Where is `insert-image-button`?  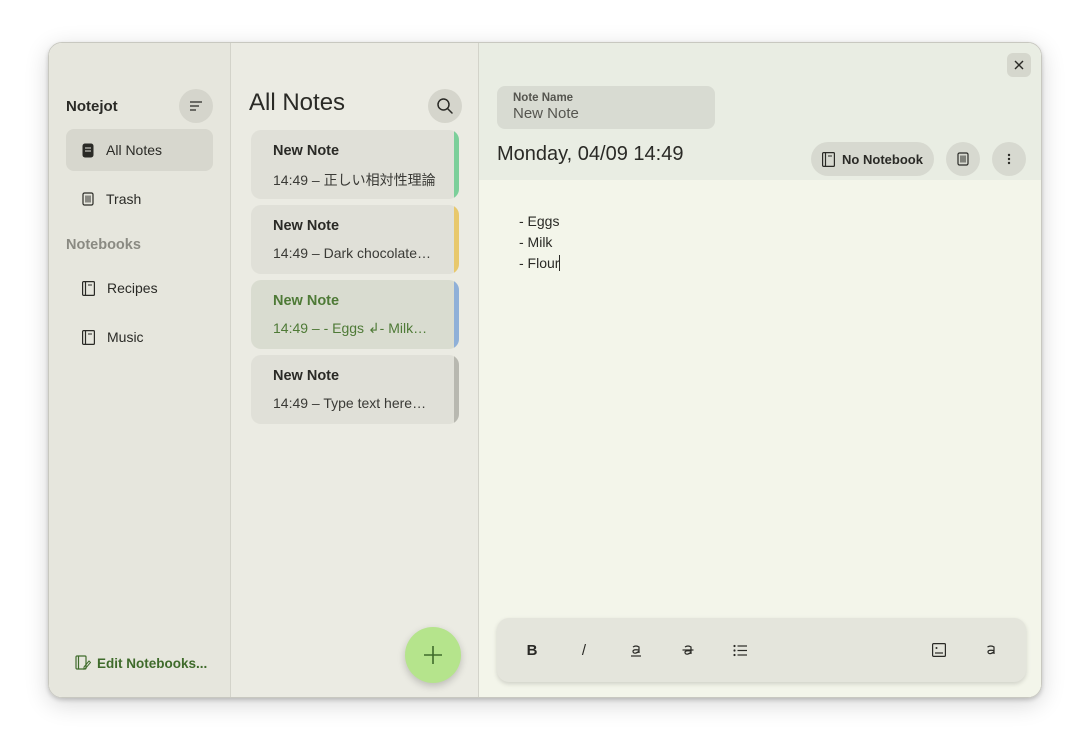 insert-image-button is located at coordinates (939, 650).